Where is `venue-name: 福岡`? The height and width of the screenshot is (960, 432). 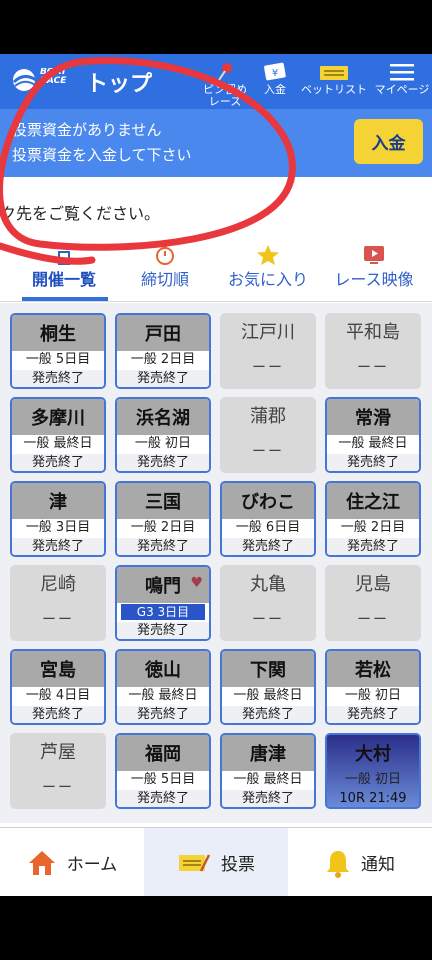 venue-name: 福岡 is located at coordinates (163, 753).